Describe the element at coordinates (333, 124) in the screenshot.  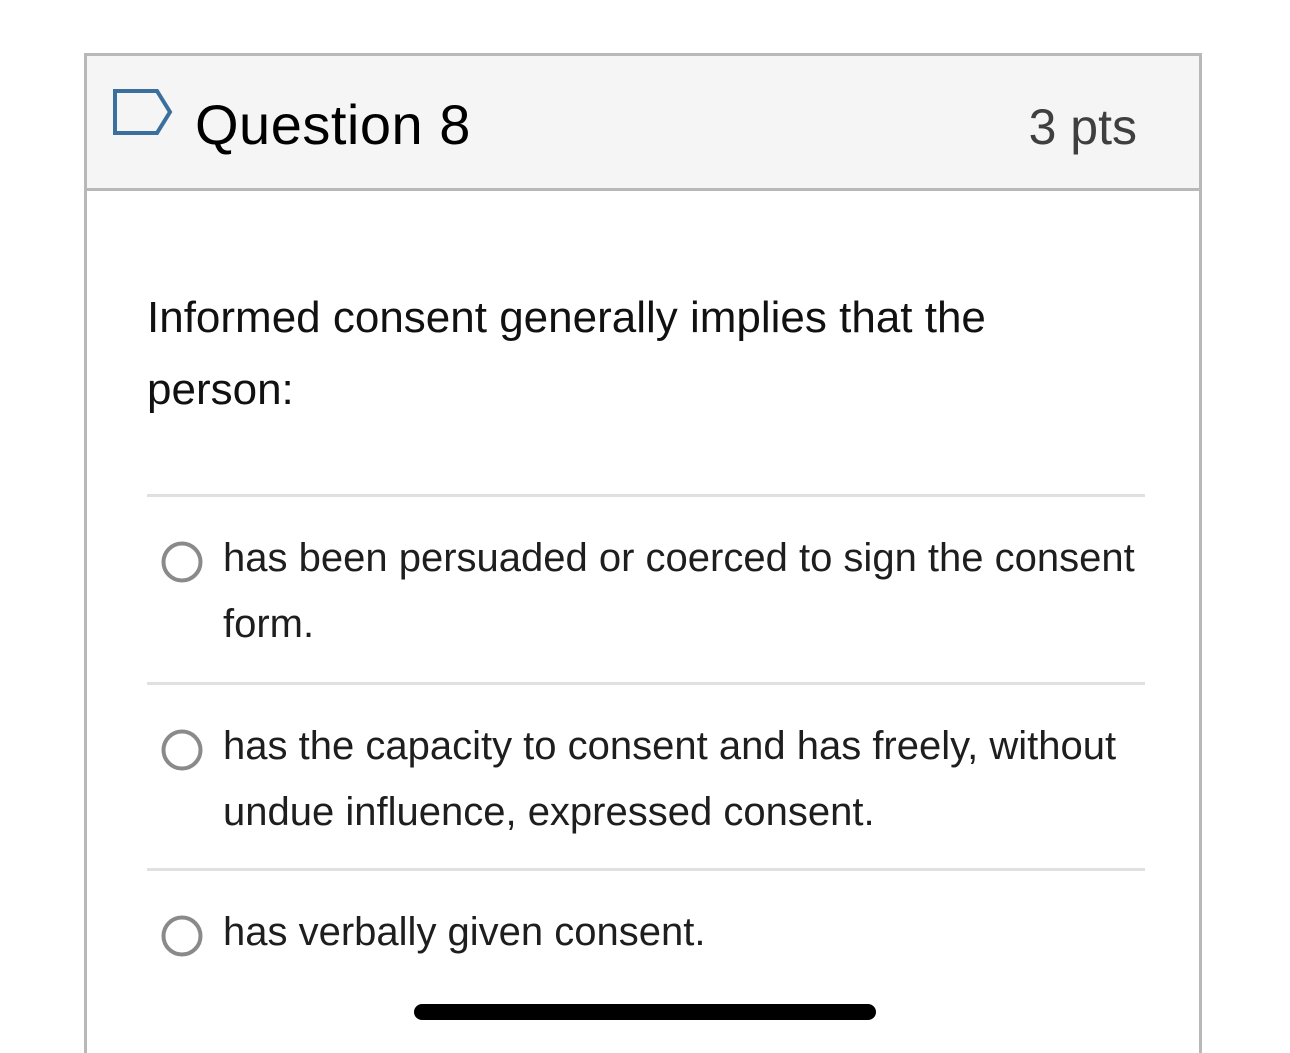
I see `question-title: Question 8` at that location.